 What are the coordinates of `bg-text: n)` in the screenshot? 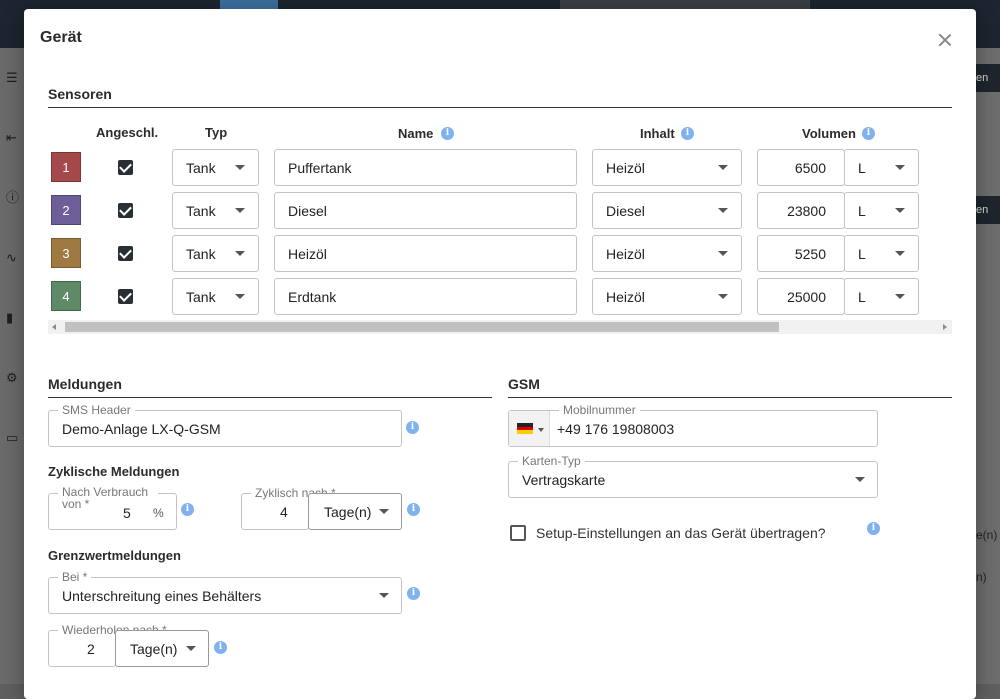 It's located at (981, 577).